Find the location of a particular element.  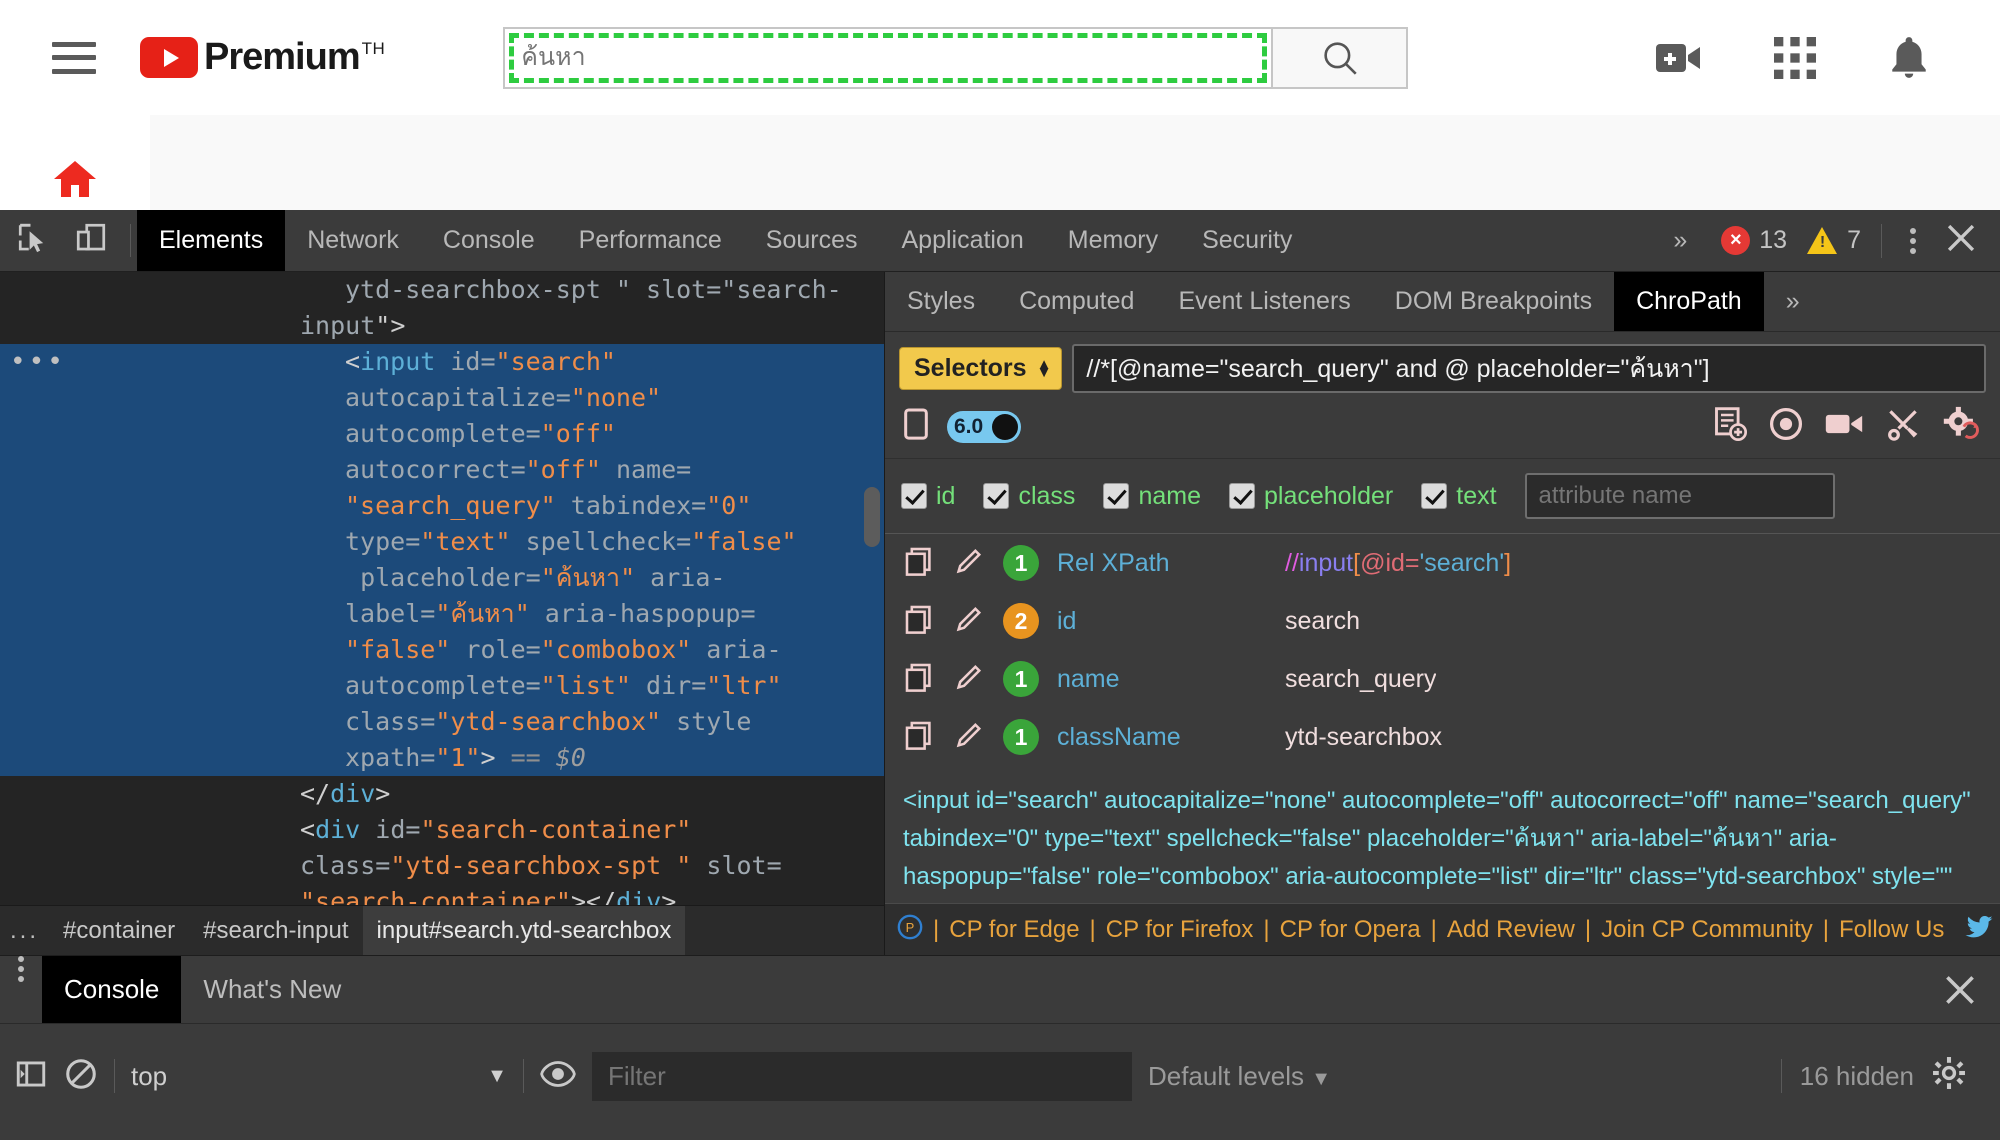

clear-console-icon is located at coordinates (81, 1076).